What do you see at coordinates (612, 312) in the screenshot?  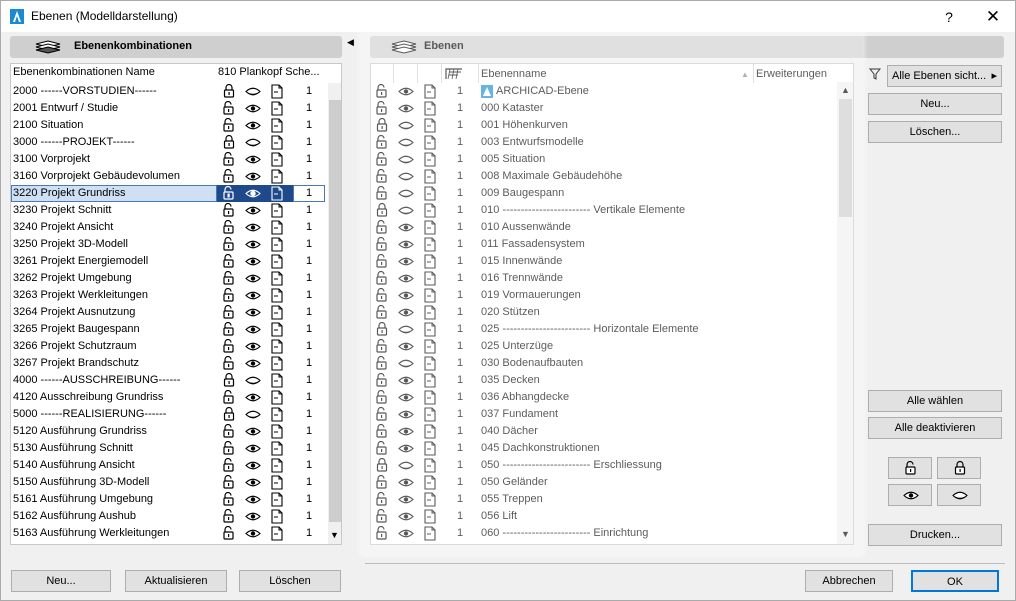 I see `layer-row: 1 020 Stützen` at bounding box center [612, 312].